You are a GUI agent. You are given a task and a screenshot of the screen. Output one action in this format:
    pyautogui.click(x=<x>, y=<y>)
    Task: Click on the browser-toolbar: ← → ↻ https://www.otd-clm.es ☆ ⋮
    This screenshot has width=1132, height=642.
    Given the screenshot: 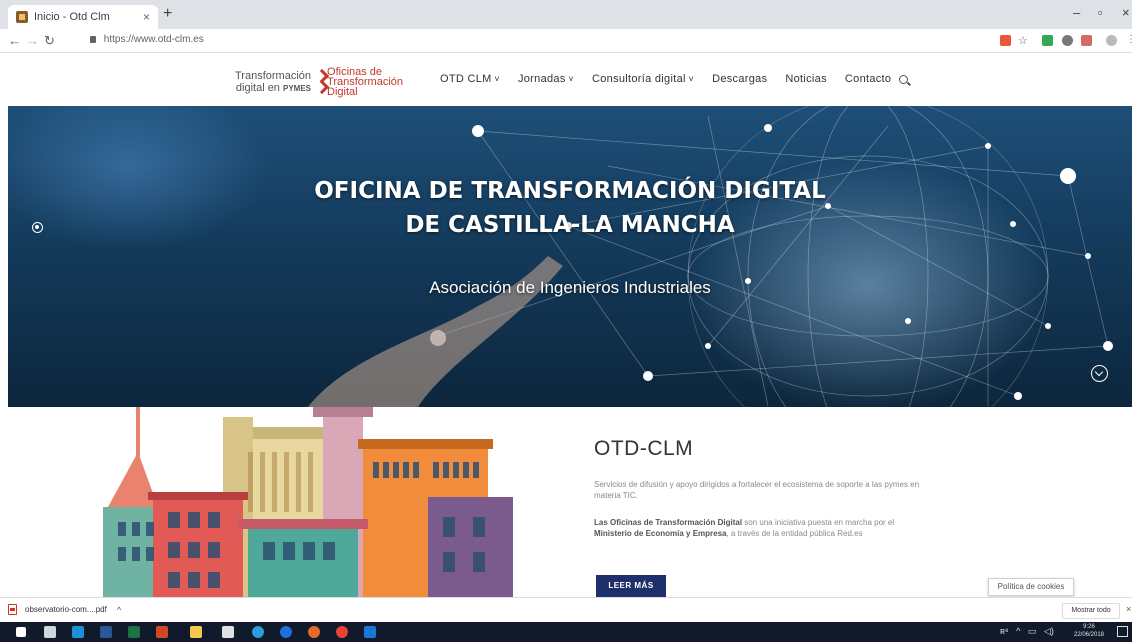 What is the action you would take?
    pyautogui.click(x=566, y=41)
    